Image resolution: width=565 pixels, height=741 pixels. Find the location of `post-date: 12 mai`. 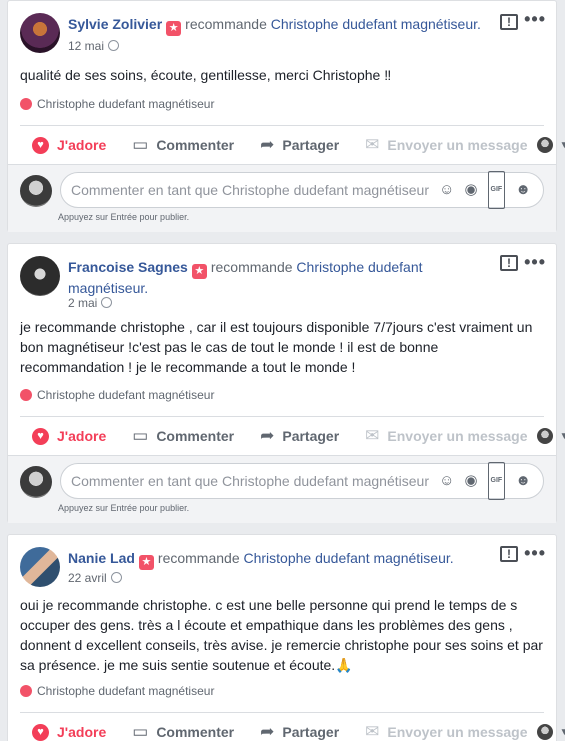

post-date: 12 mai is located at coordinates (86, 46).